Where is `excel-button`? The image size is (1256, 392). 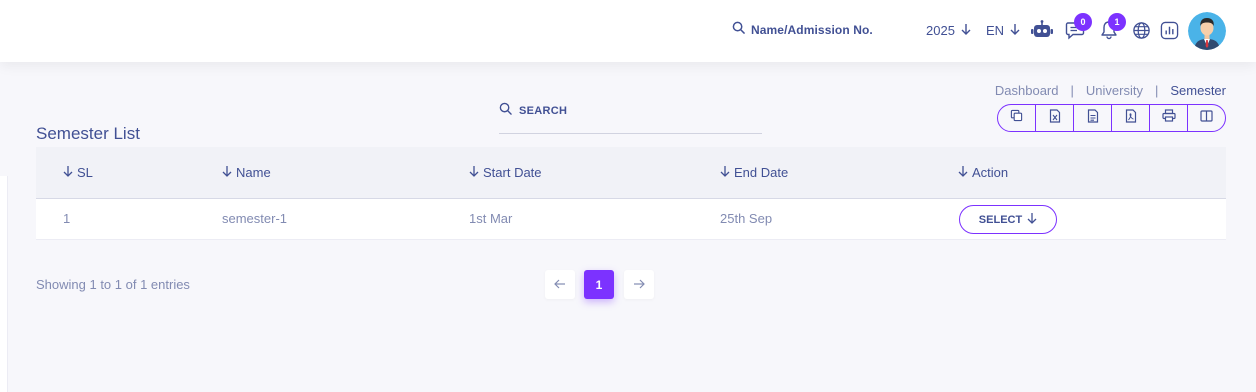 excel-button is located at coordinates (1055, 118).